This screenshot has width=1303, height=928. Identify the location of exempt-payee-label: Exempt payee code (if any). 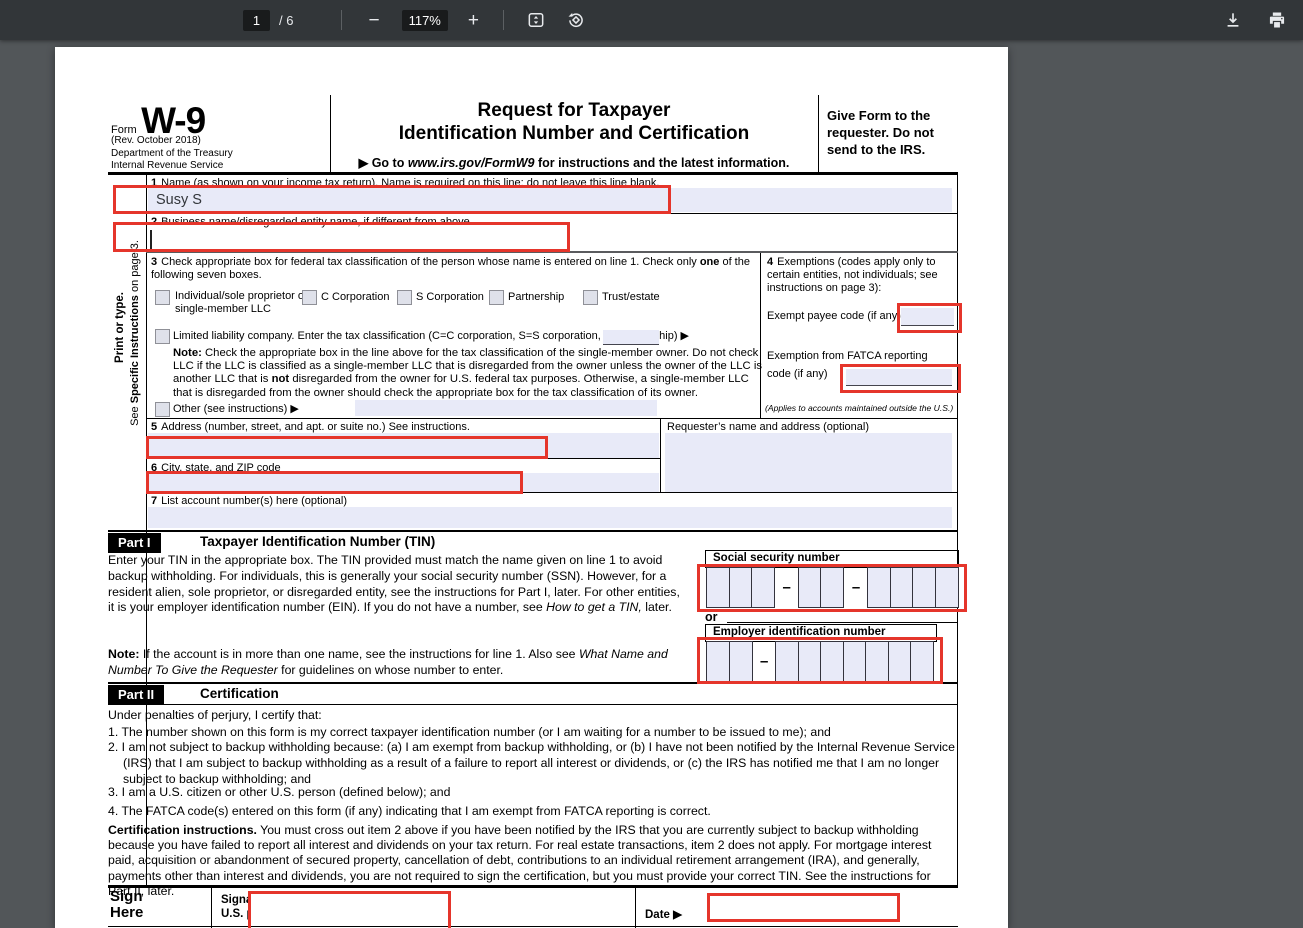
(834, 316).